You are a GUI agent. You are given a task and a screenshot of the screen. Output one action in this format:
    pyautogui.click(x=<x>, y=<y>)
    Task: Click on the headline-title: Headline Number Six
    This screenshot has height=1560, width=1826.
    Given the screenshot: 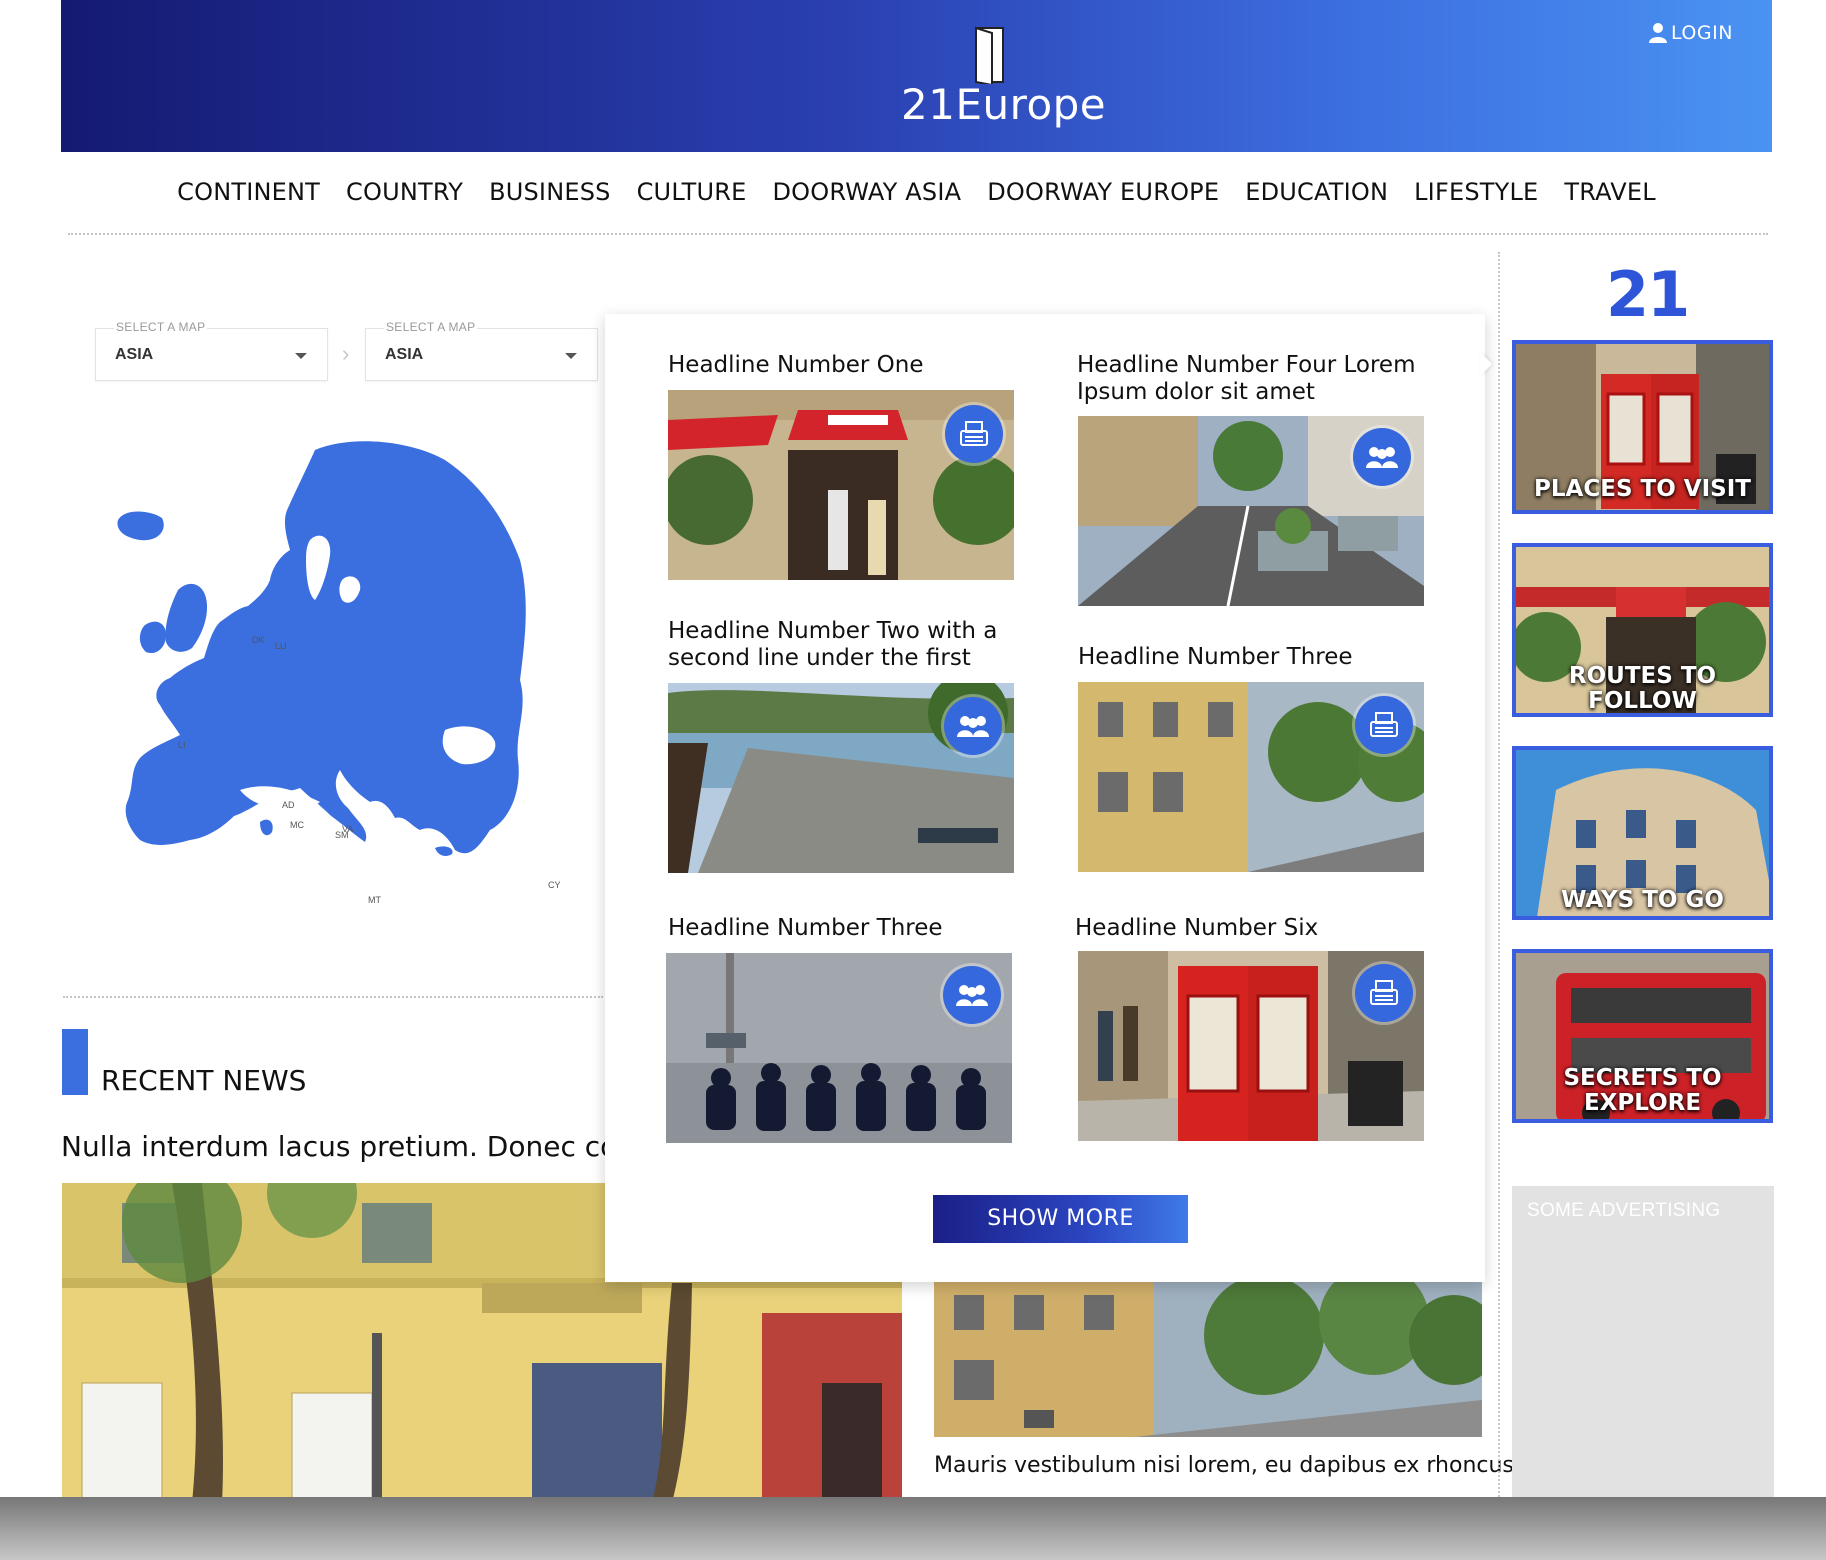 What is the action you would take?
    pyautogui.click(x=1197, y=928)
    